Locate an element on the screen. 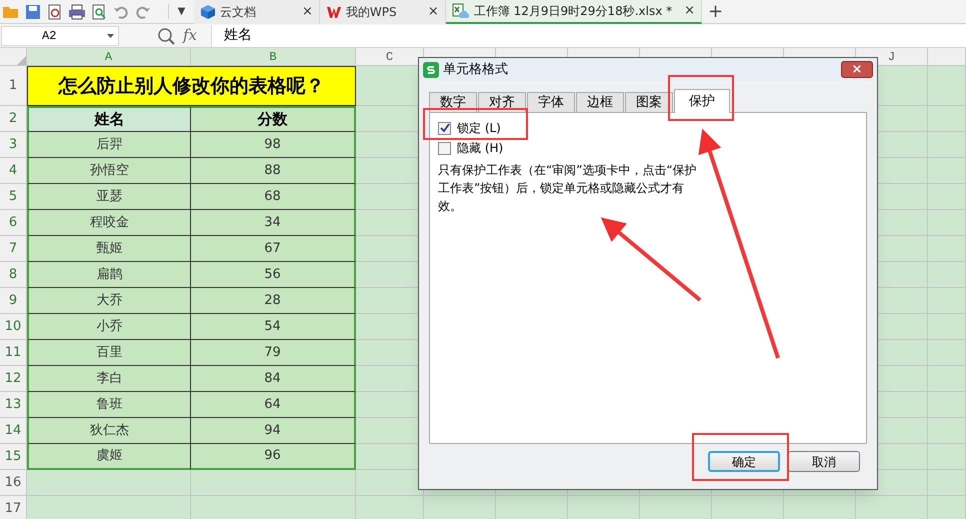  table-cell: 亚瑟 is located at coordinates (109, 197).